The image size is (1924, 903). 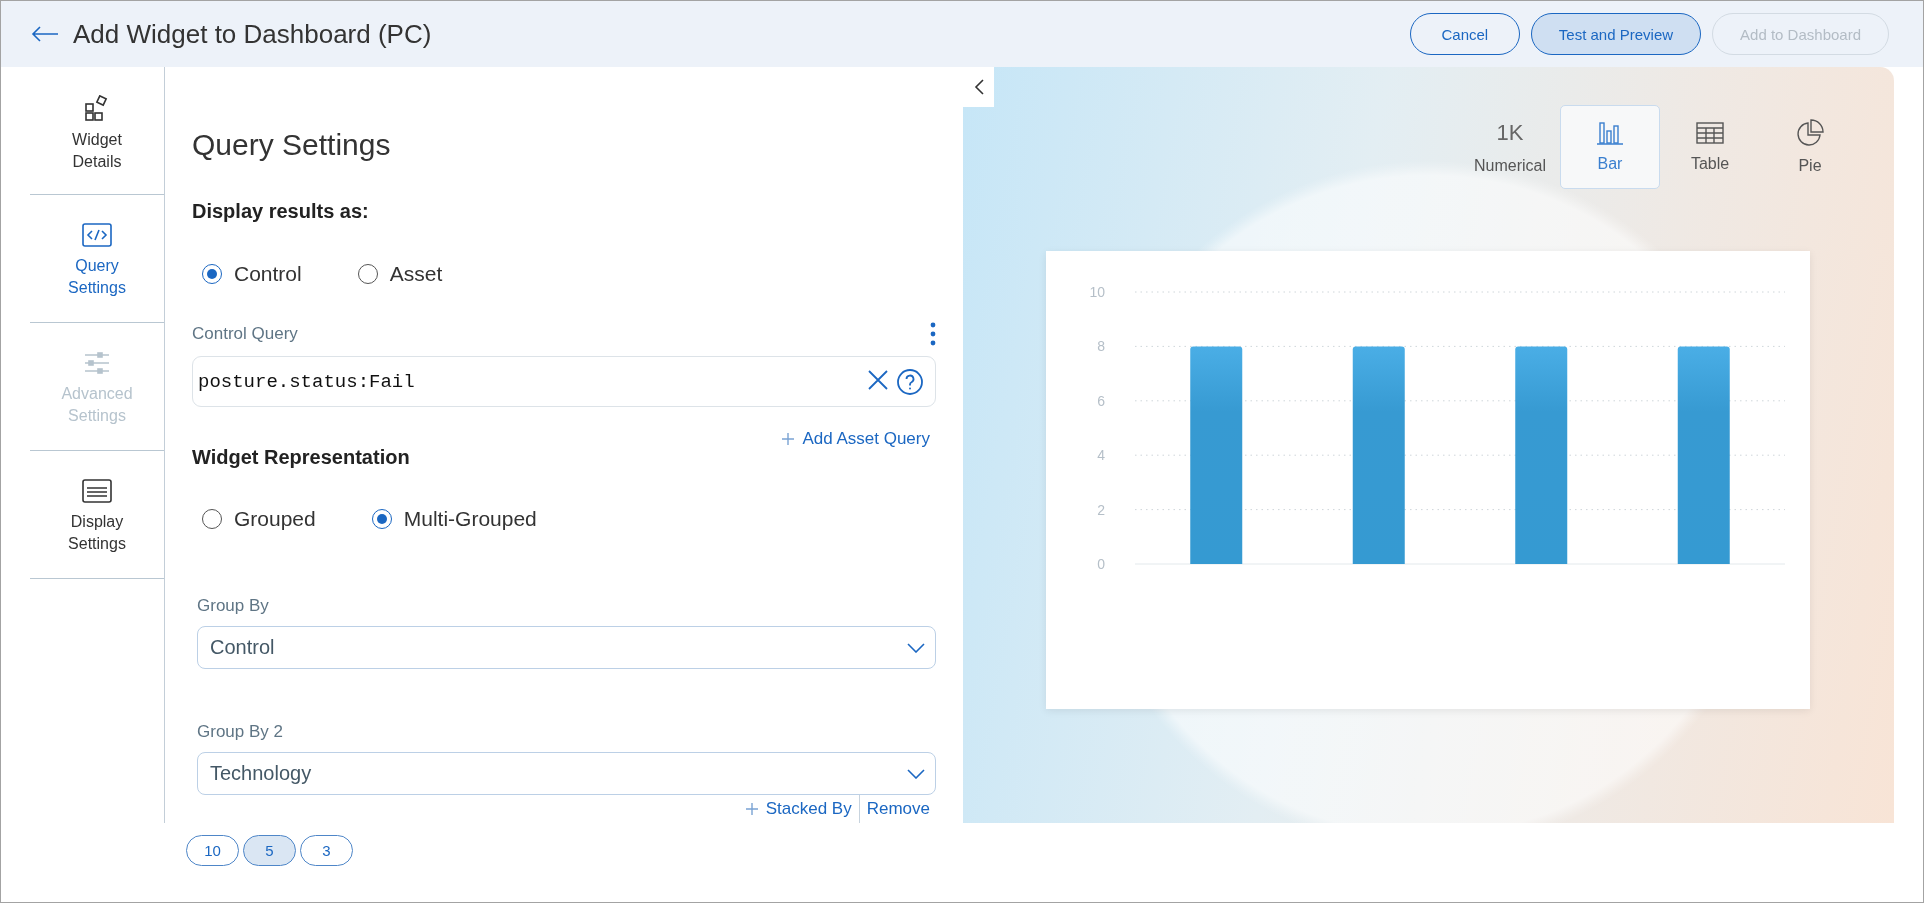 What do you see at coordinates (1510, 133) in the screenshot?
I see `number-icon: 1K` at bounding box center [1510, 133].